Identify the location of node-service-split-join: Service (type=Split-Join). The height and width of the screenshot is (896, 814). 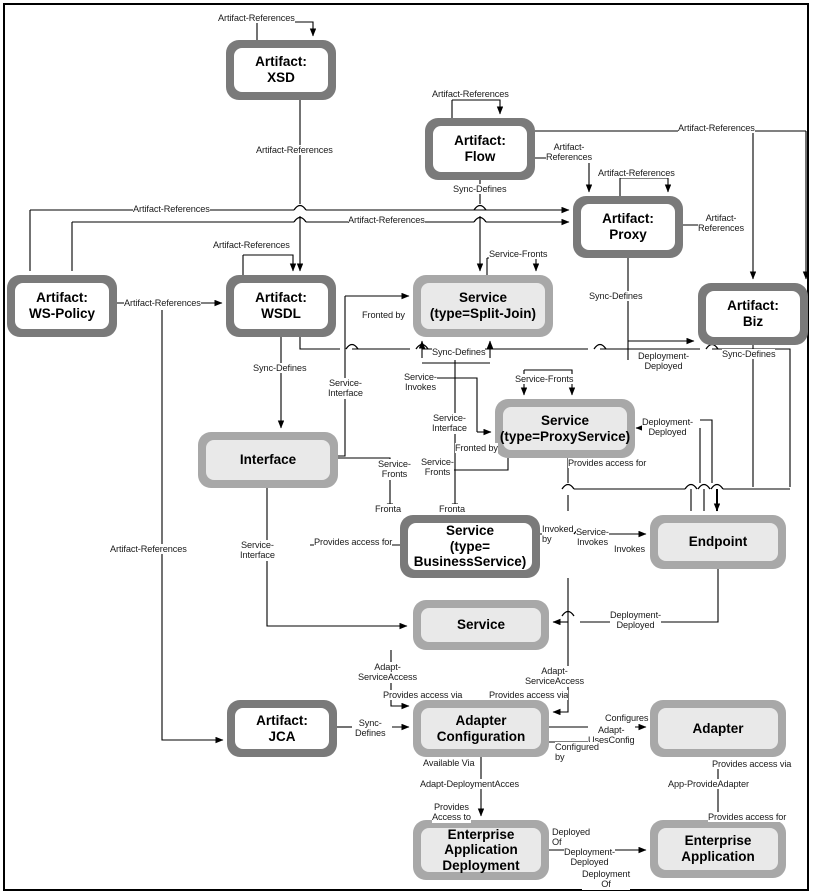
(483, 306).